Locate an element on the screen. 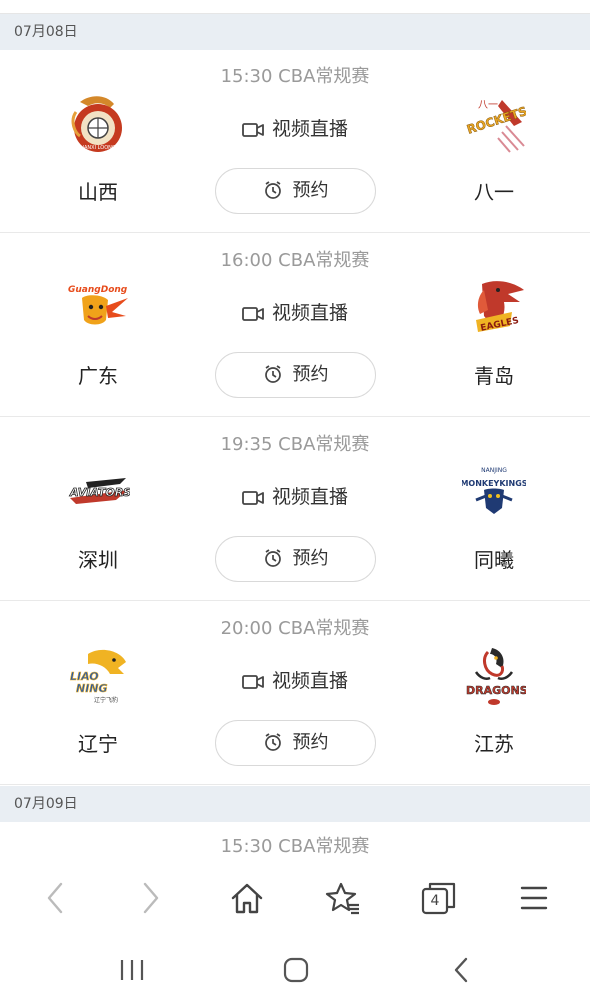 This screenshot has height=1000, width=590. away-team: DRAGONS 江苏 is located at coordinates (494, 700).